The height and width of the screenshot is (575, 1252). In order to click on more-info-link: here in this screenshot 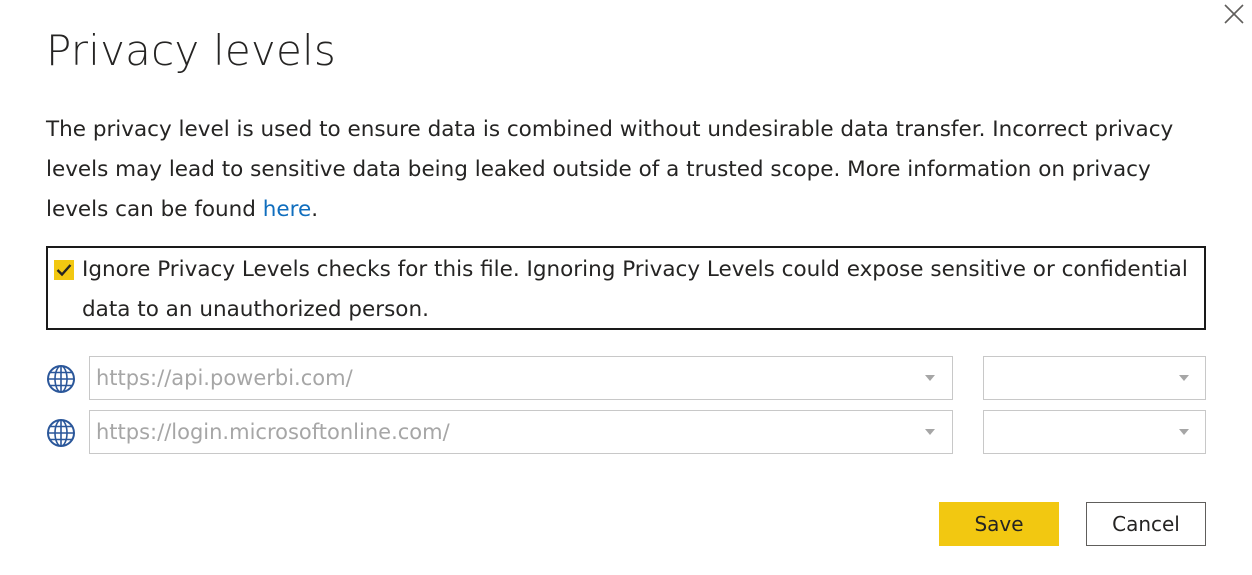, I will do `click(287, 209)`.